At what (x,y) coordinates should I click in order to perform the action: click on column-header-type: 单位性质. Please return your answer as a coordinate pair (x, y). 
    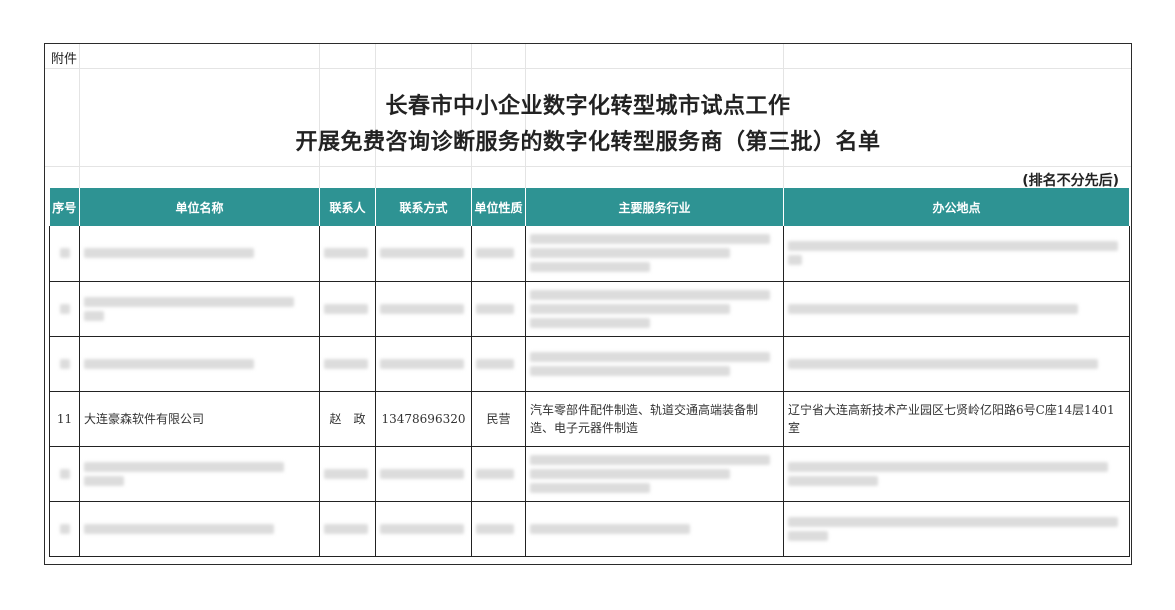
    Looking at the image, I should click on (498, 207).